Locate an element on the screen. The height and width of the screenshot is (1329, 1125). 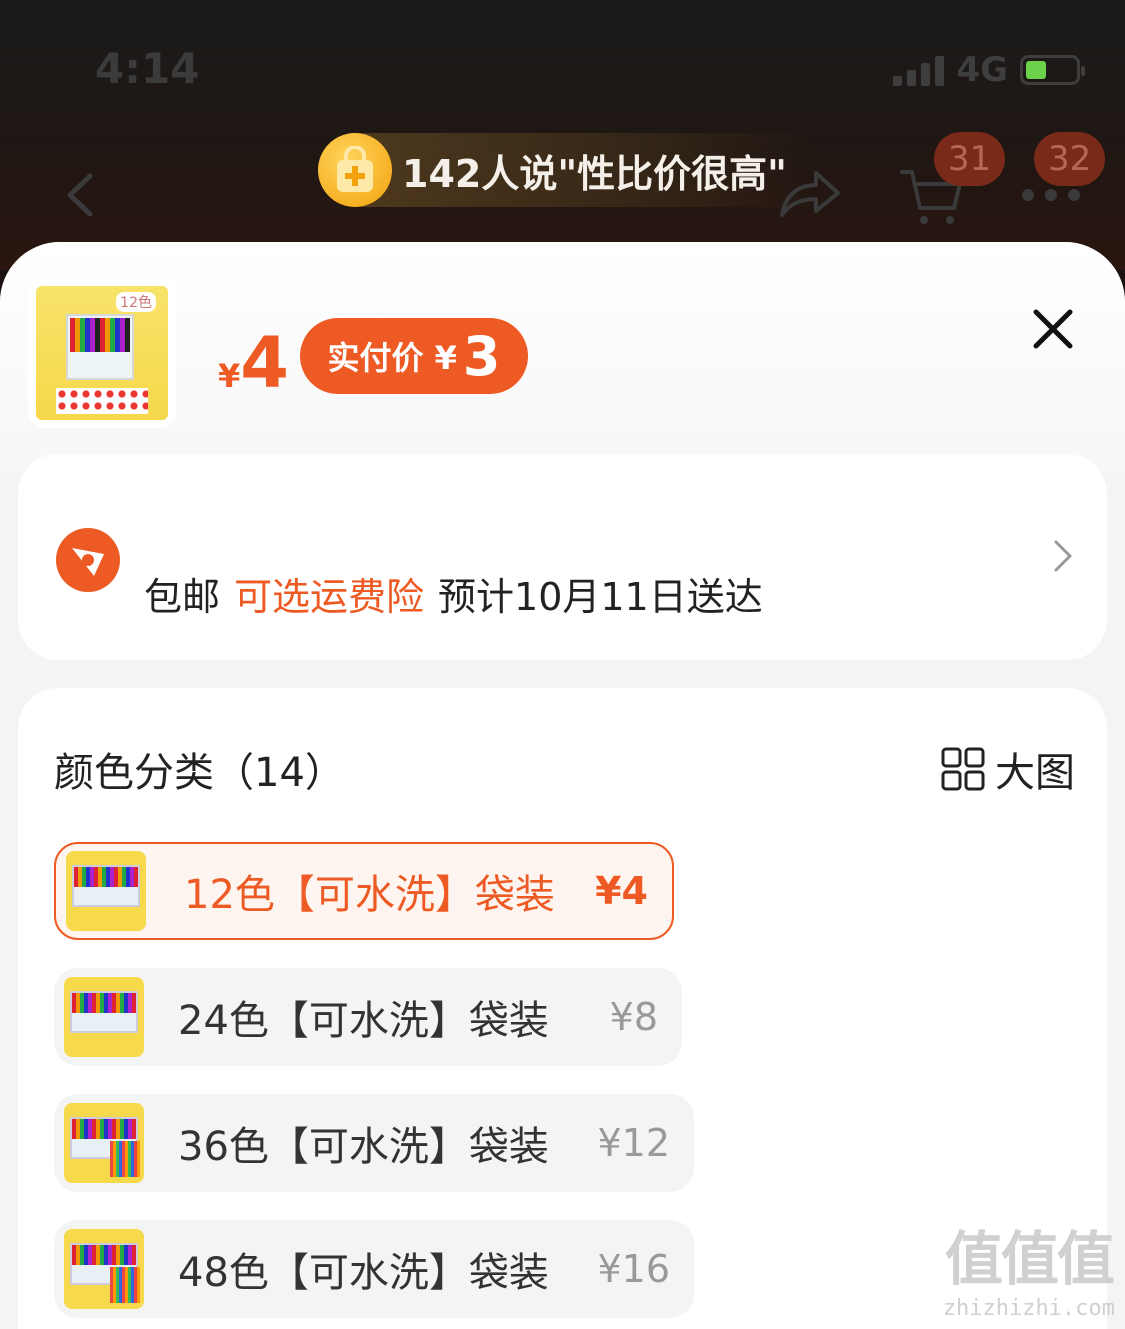
battery-icon is located at coordinates (1052, 70).